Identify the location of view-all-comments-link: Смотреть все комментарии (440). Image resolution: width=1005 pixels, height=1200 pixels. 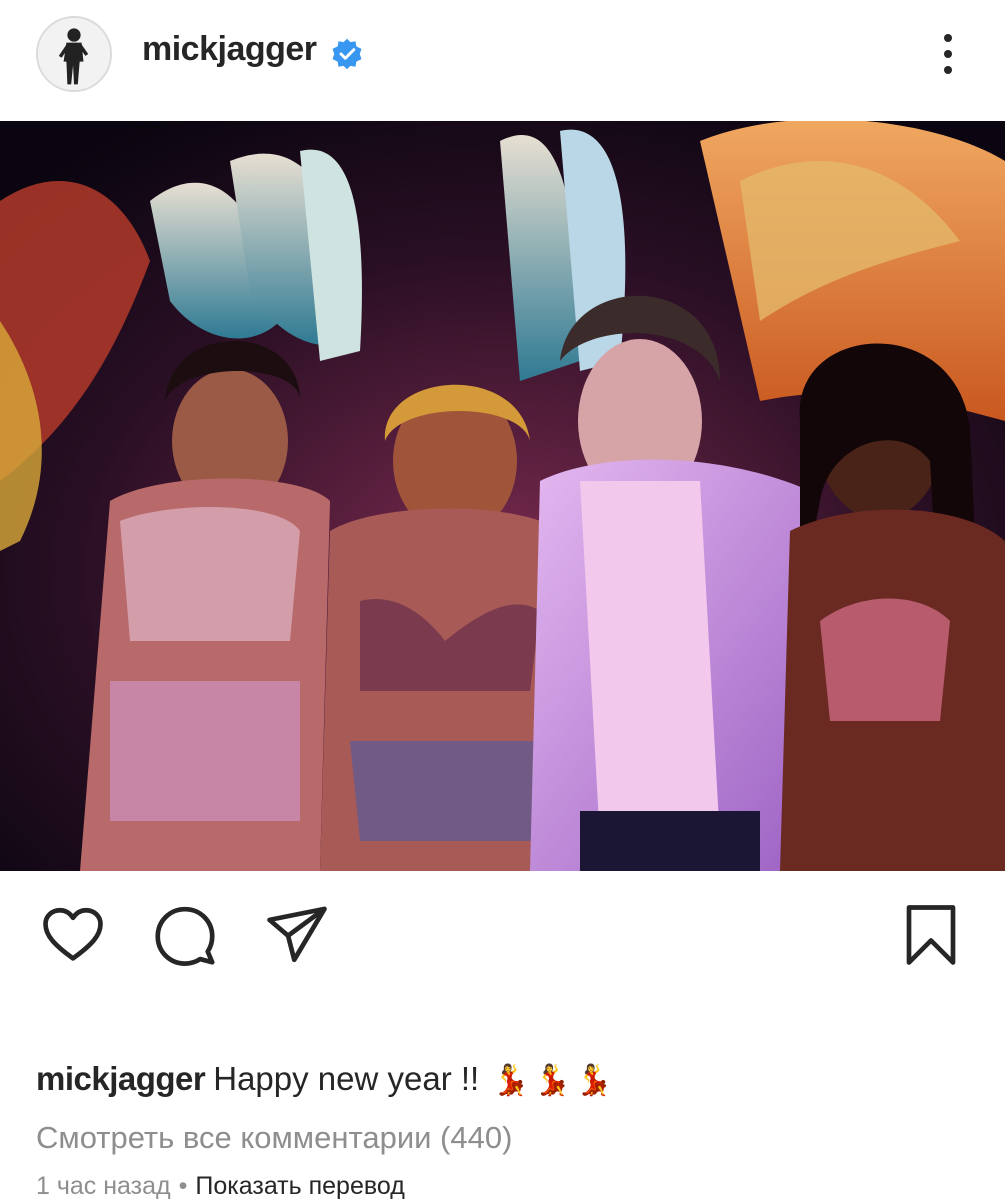
(274, 1138).